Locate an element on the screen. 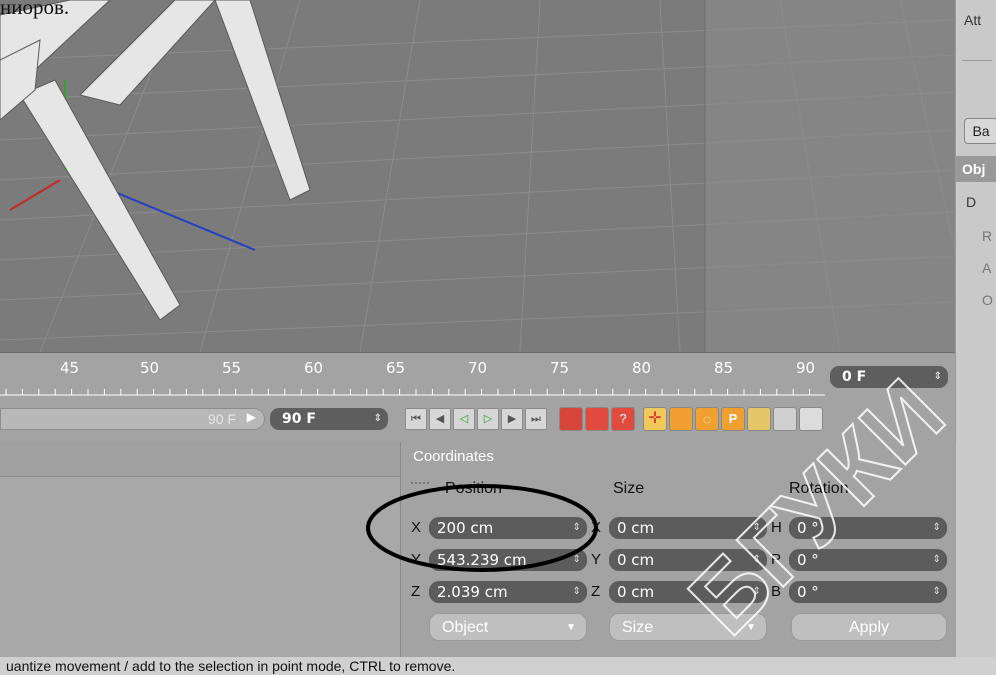  position-x-value: 200 cm is located at coordinates (465, 528).